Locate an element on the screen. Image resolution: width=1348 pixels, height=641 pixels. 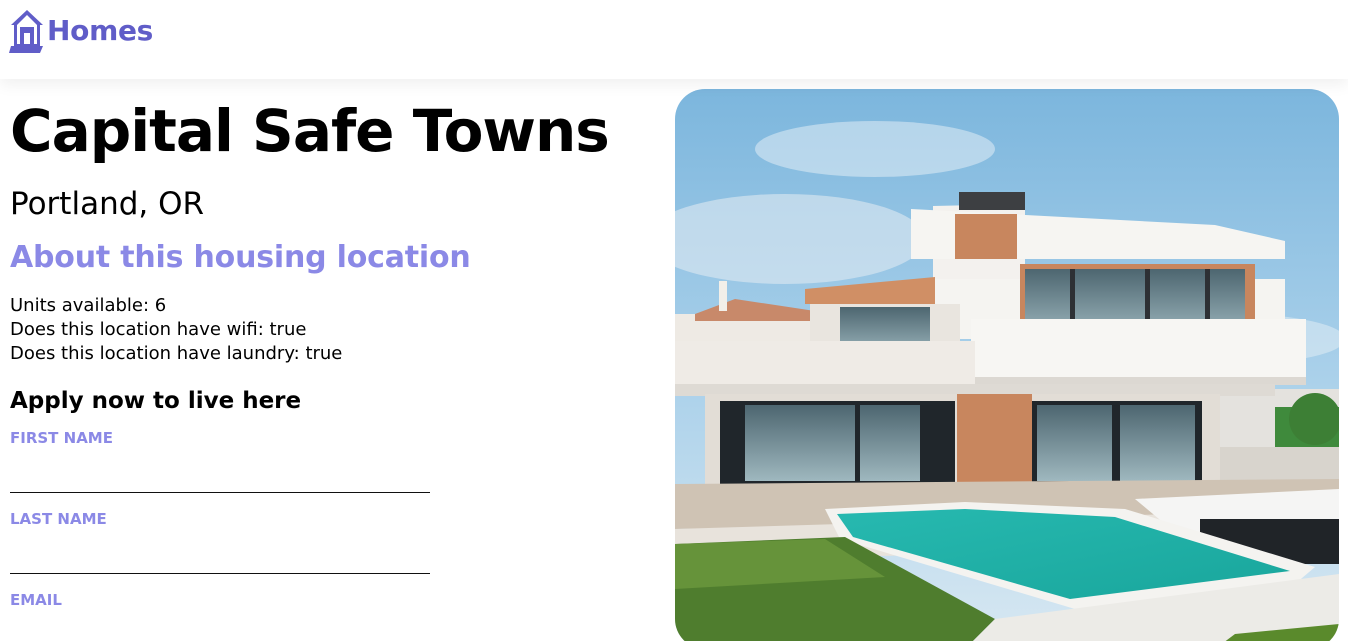
email-input is located at coordinates (220, 625).